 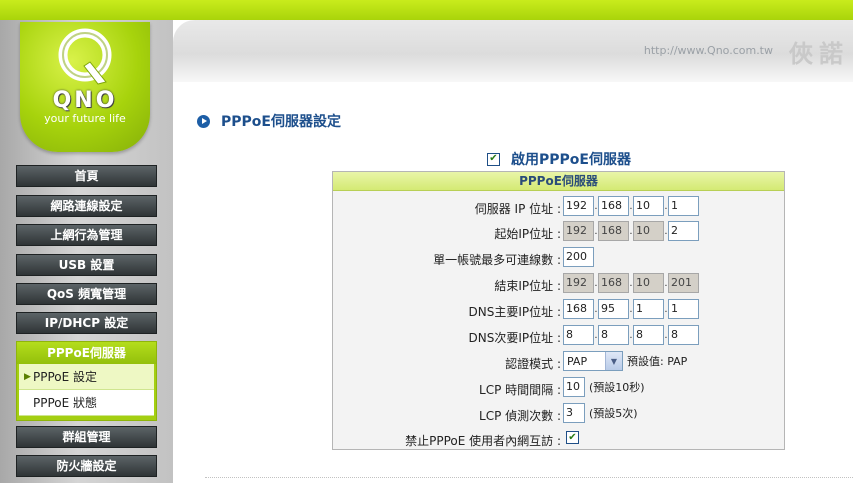 I want to click on dns-primary-octet-4: 1, so click(x=683, y=309).